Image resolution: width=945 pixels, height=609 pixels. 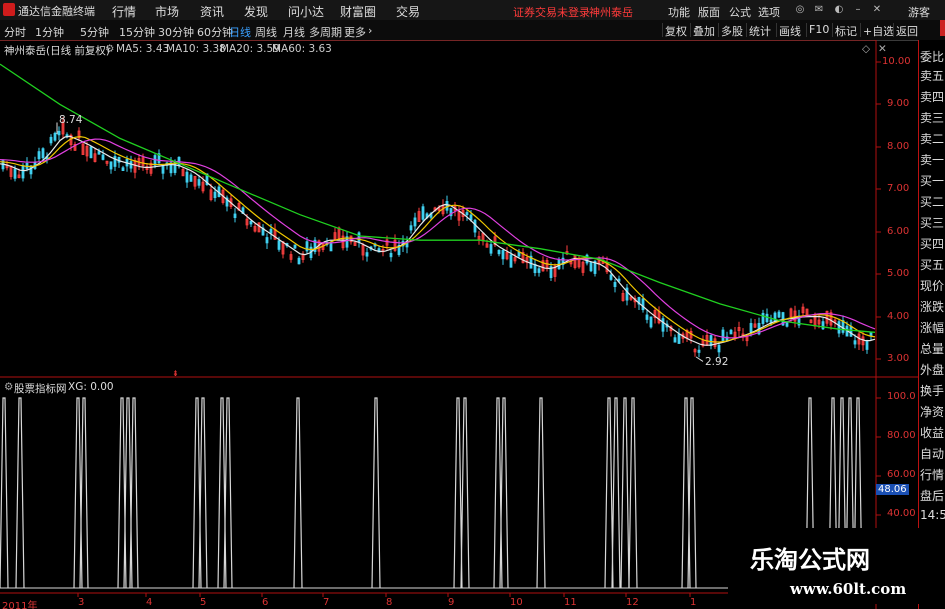 What do you see at coordinates (740, 12) in the screenshot?
I see `menu-formula: 公式` at bounding box center [740, 12].